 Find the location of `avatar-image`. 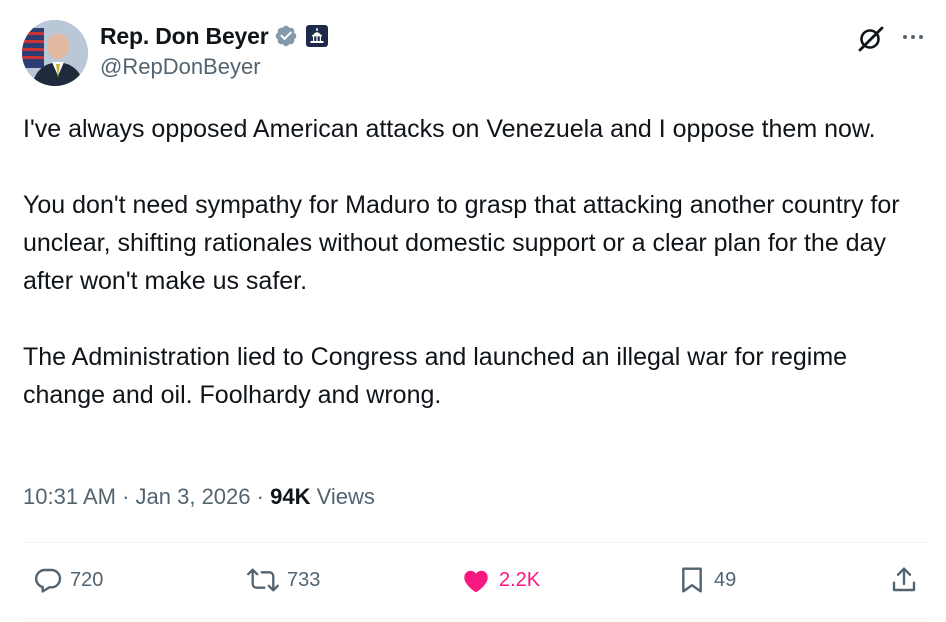

avatar-image is located at coordinates (55, 53).